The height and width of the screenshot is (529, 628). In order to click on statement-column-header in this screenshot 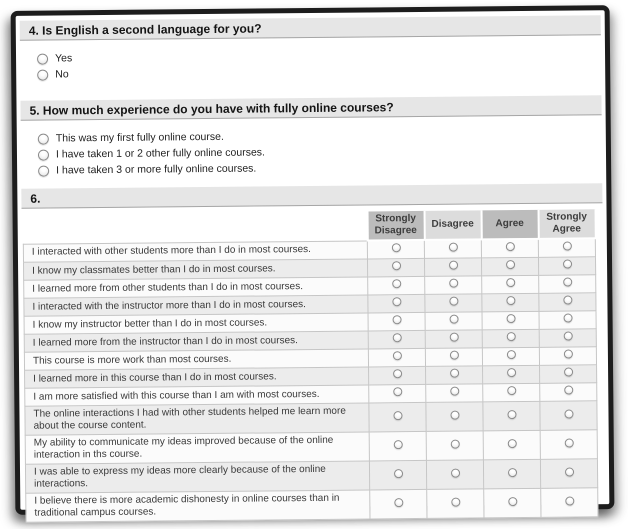, I will do `click(195, 227)`.